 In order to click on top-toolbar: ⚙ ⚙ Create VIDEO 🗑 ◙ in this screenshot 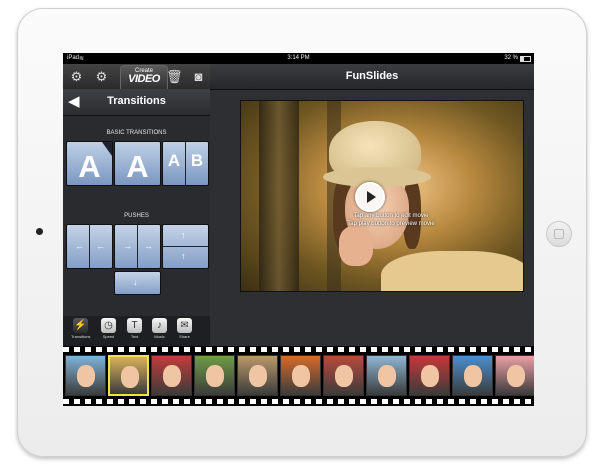, I will do `click(136, 77)`.